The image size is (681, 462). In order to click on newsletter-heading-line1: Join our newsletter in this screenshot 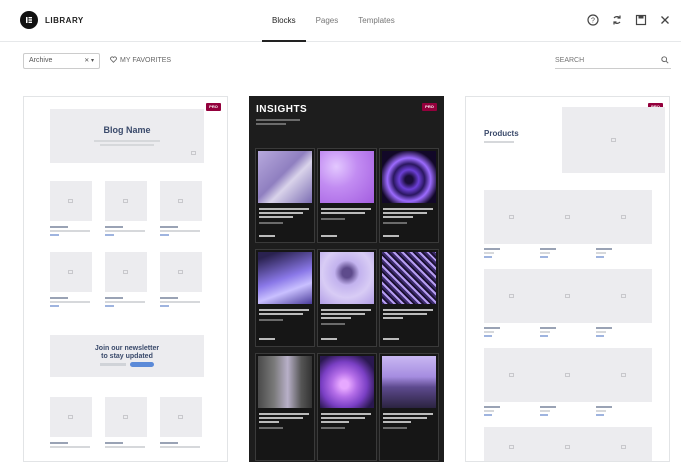, I will do `click(127, 348)`.